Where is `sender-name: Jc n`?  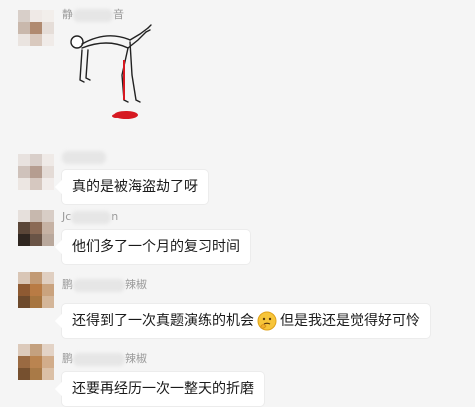
sender-name: Jc n is located at coordinates (90, 217).